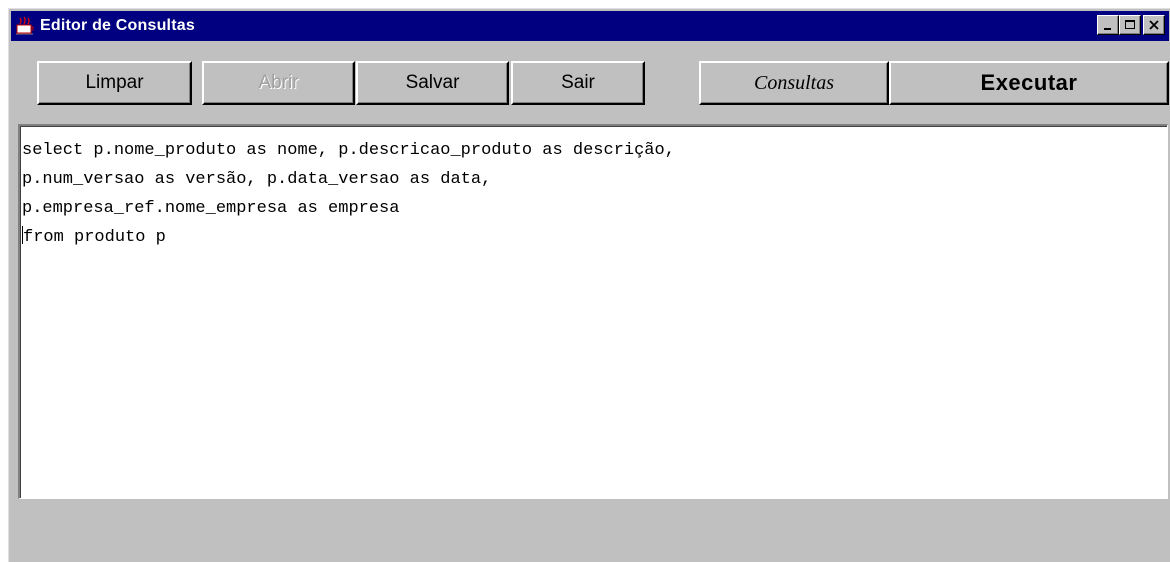 This screenshot has height=562, width=1170. Describe the element at coordinates (578, 83) in the screenshot. I see `sair-button: Sair` at that location.